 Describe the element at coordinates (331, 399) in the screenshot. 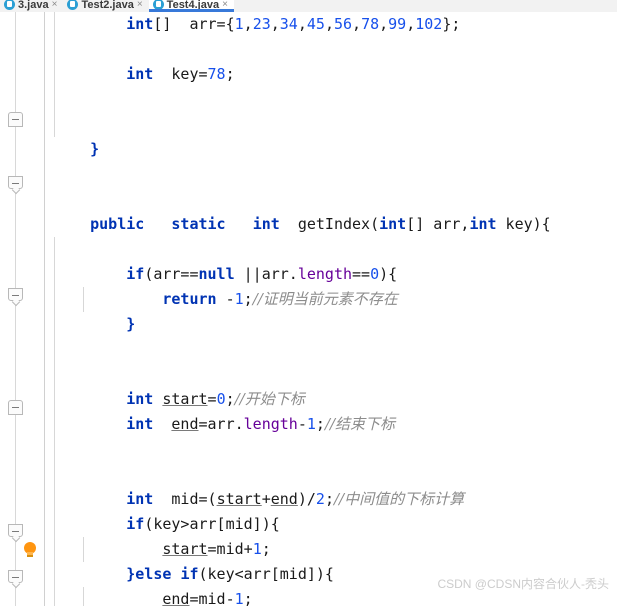

I see `code-line: int start=0;//开始下标` at that location.